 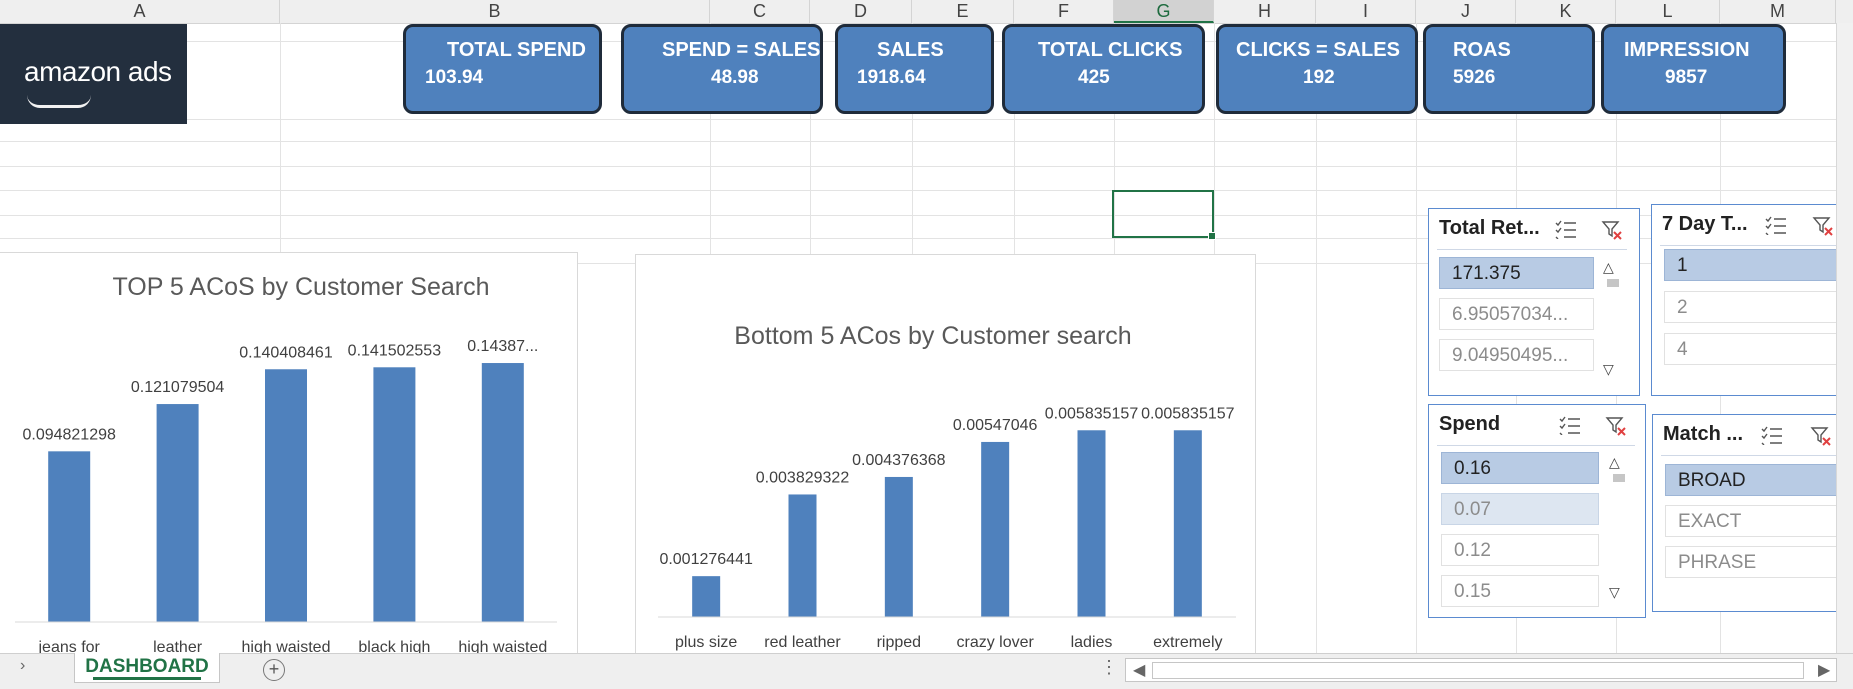 What do you see at coordinates (861, 11) in the screenshot?
I see `column-header-d: D` at bounding box center [861, 11].